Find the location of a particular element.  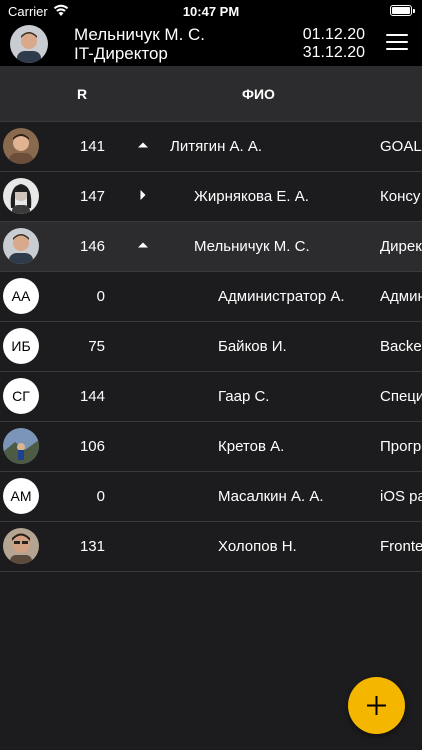

row-rating: 131 is located at coordinates (92, 546).